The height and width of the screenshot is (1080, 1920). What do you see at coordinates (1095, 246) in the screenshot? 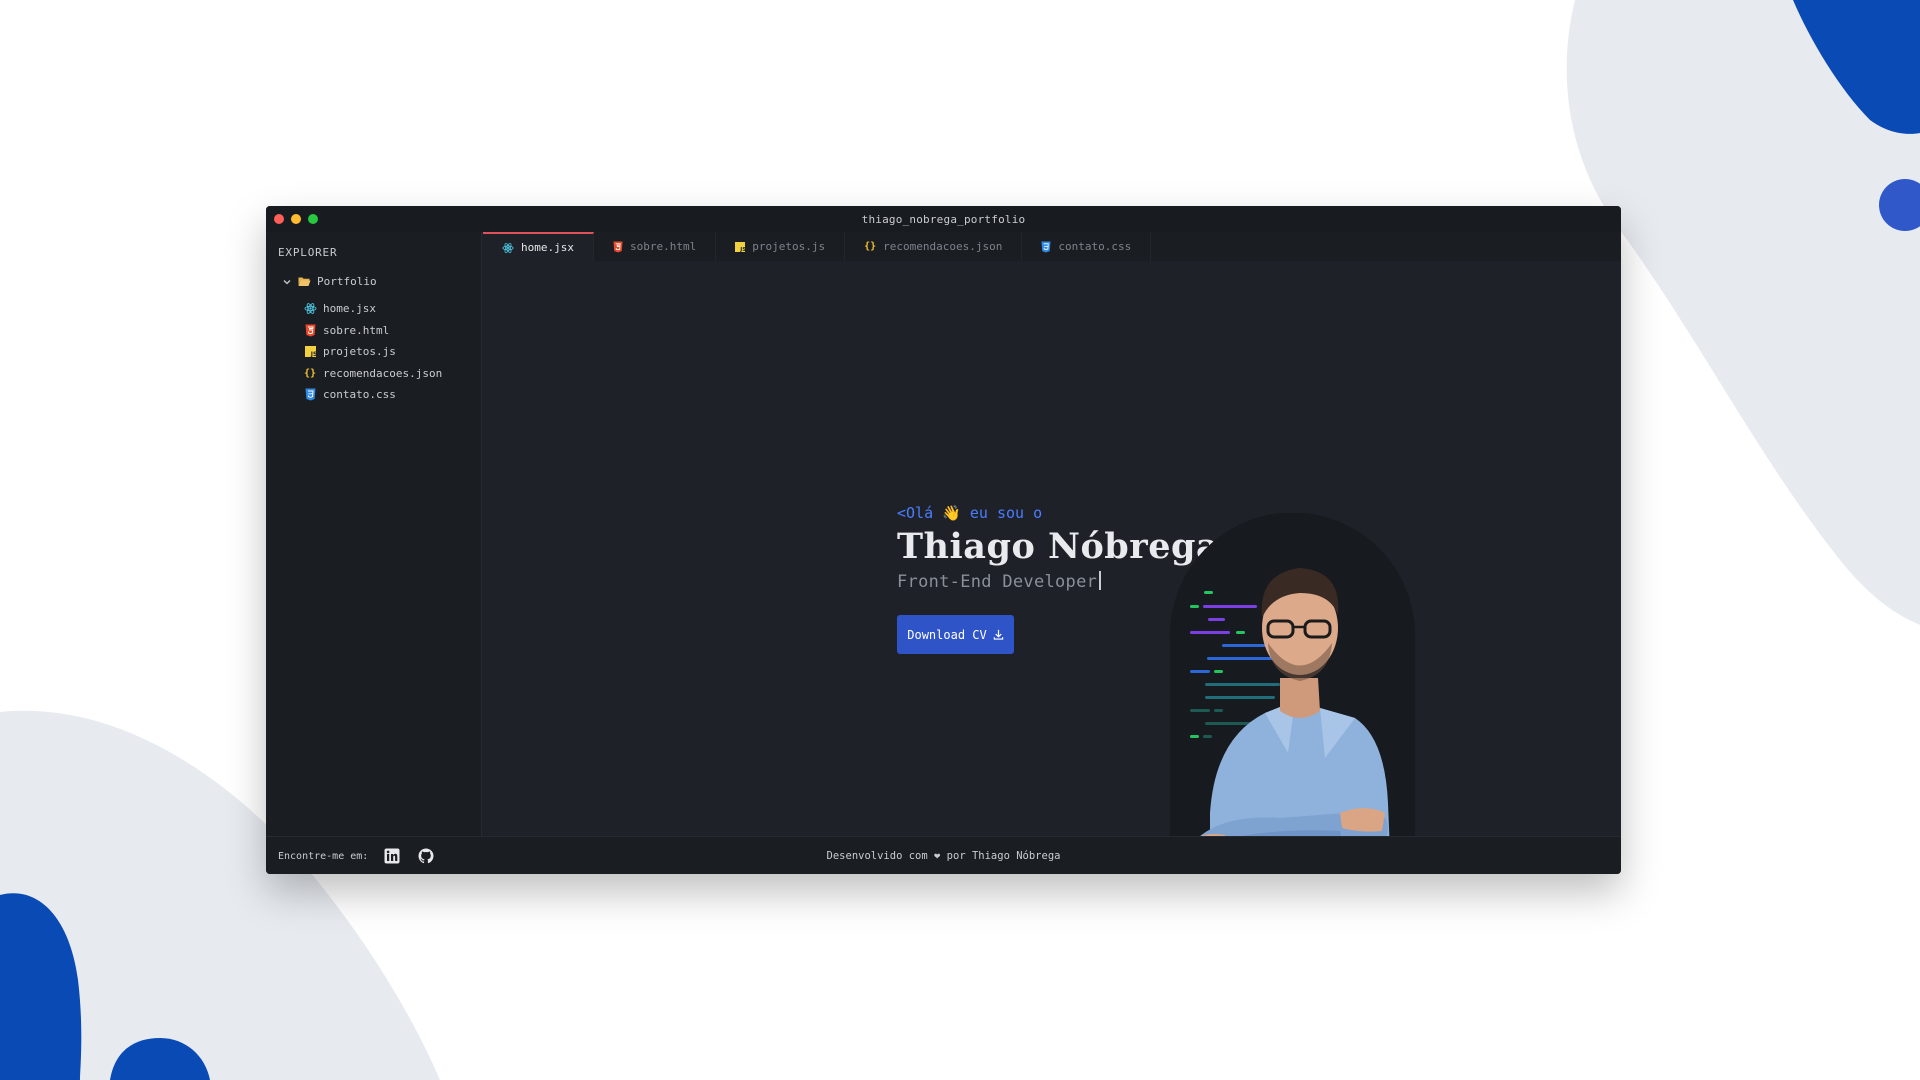
I see `tab-label: contato.css` at bounding box center [1095, 246].